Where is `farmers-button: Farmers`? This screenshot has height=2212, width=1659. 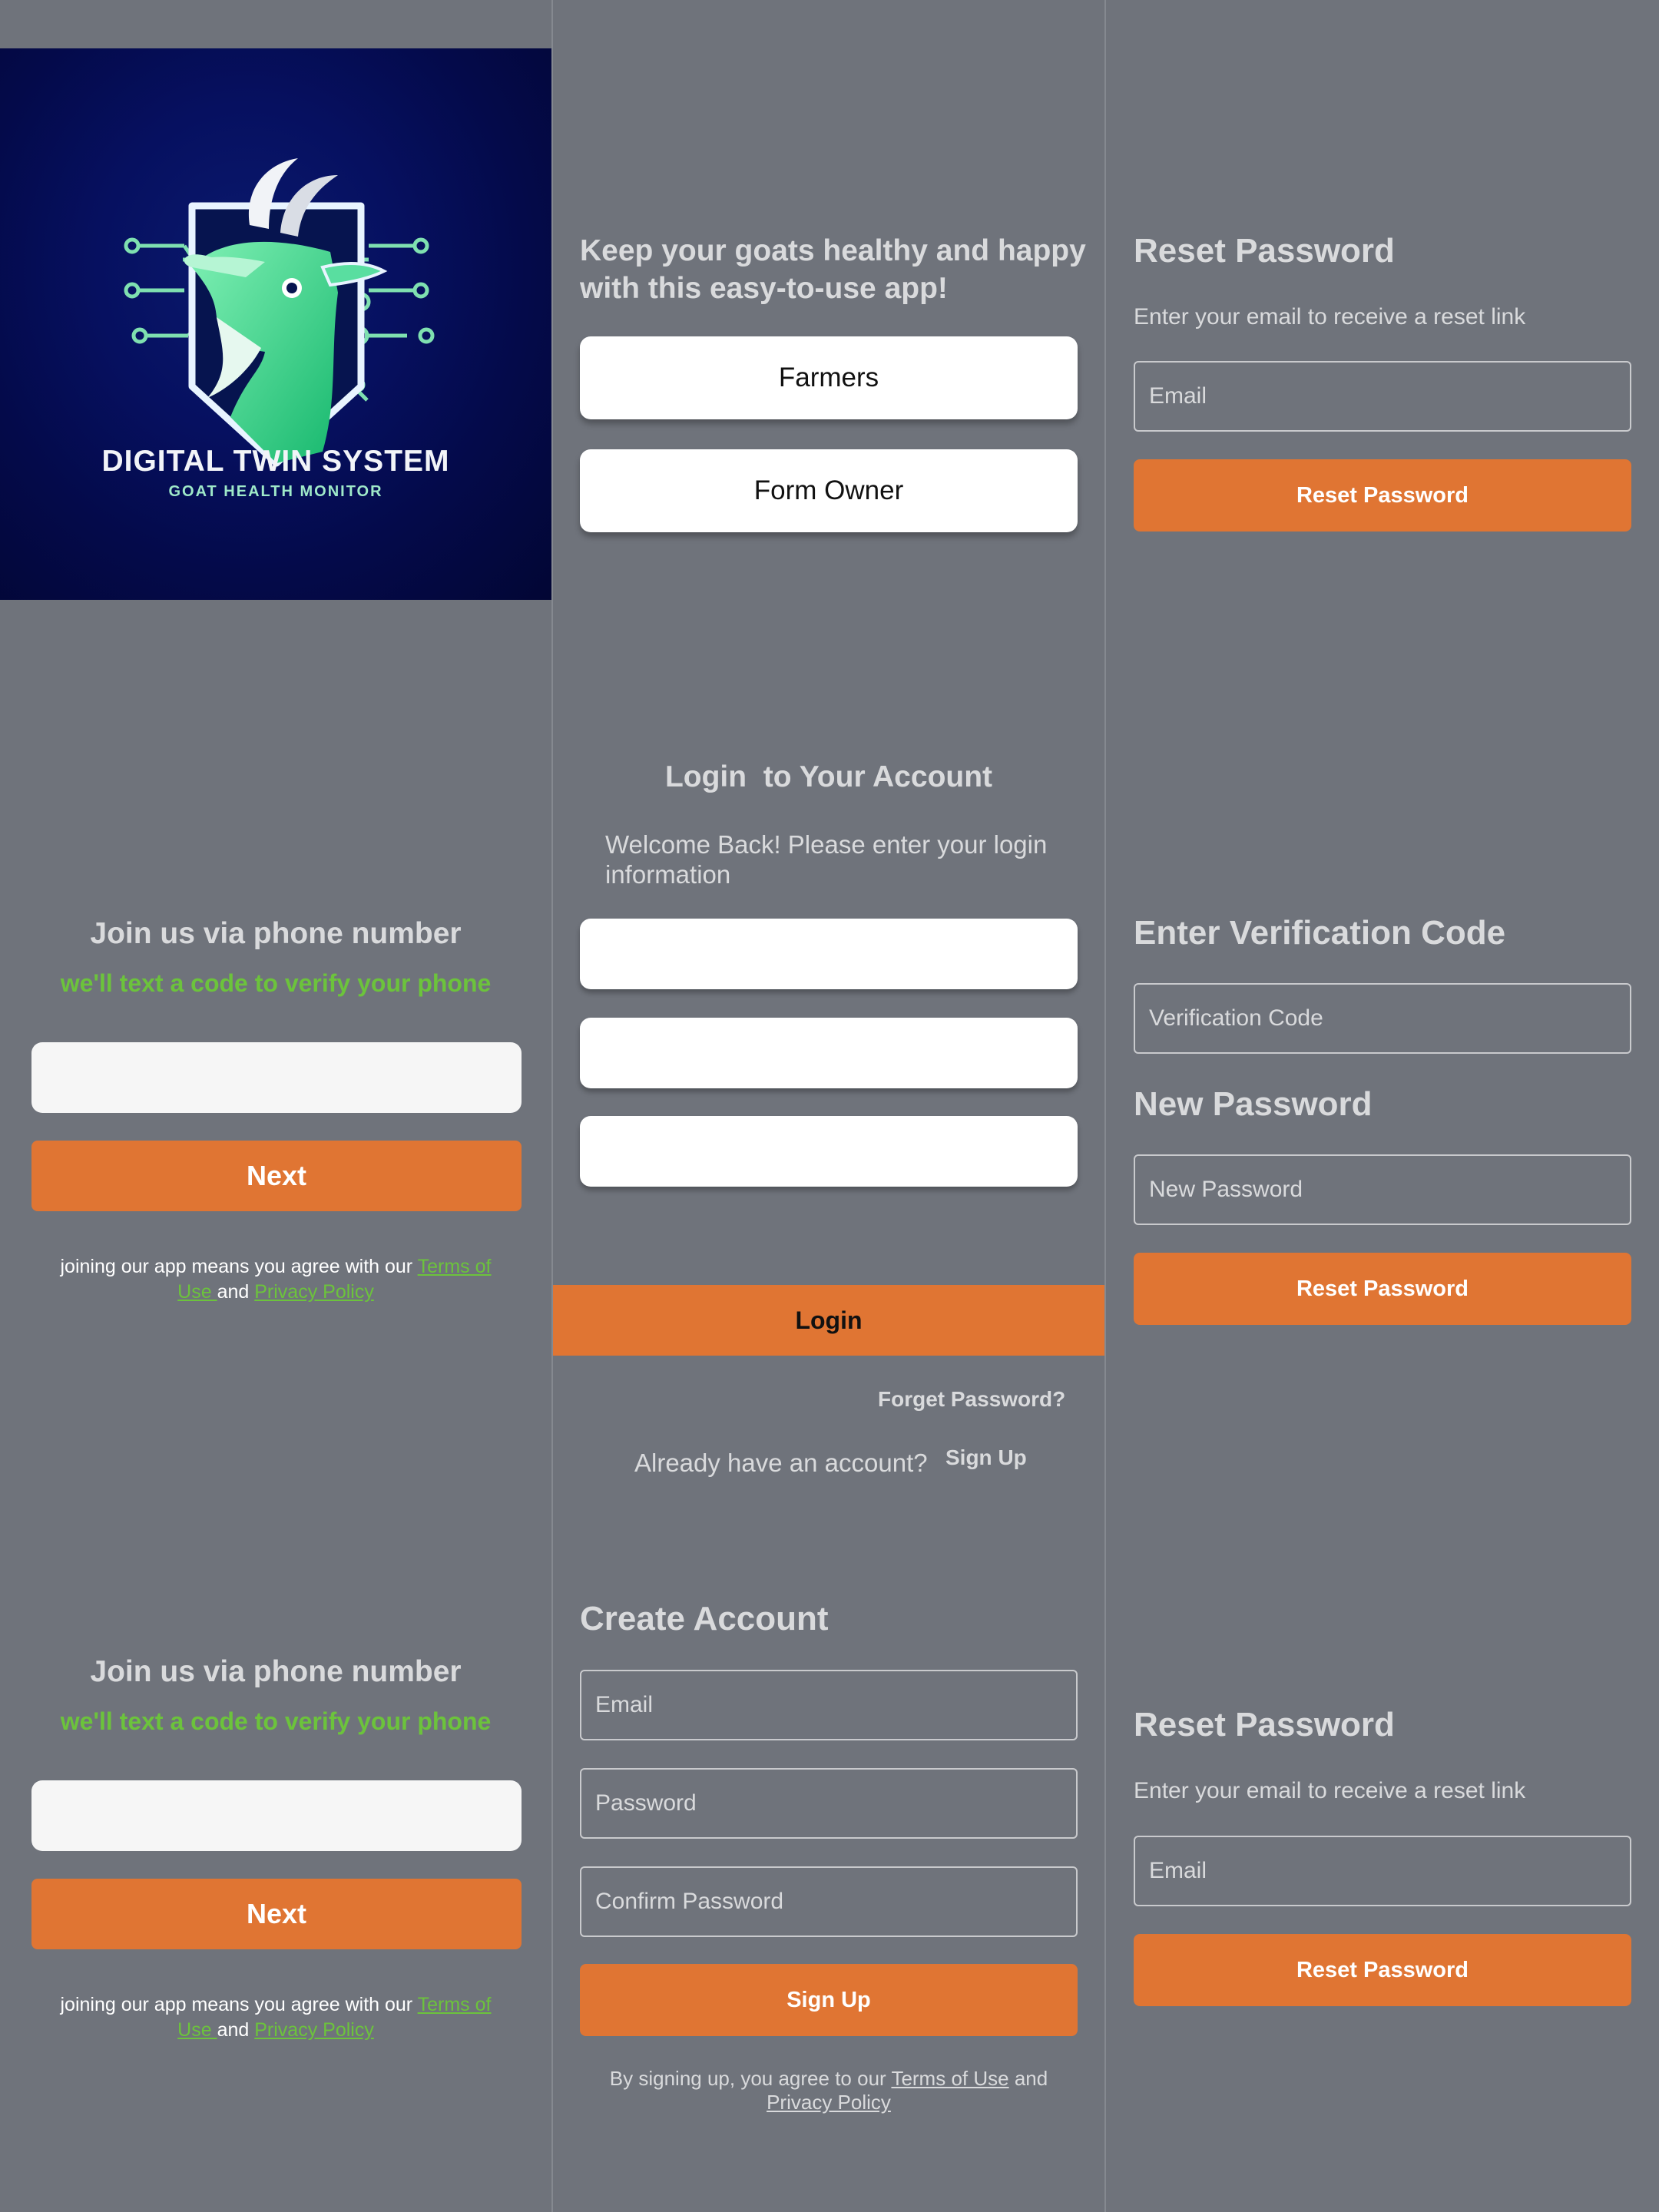
farmers-button: Farmers is located at coordinates (829, 377).